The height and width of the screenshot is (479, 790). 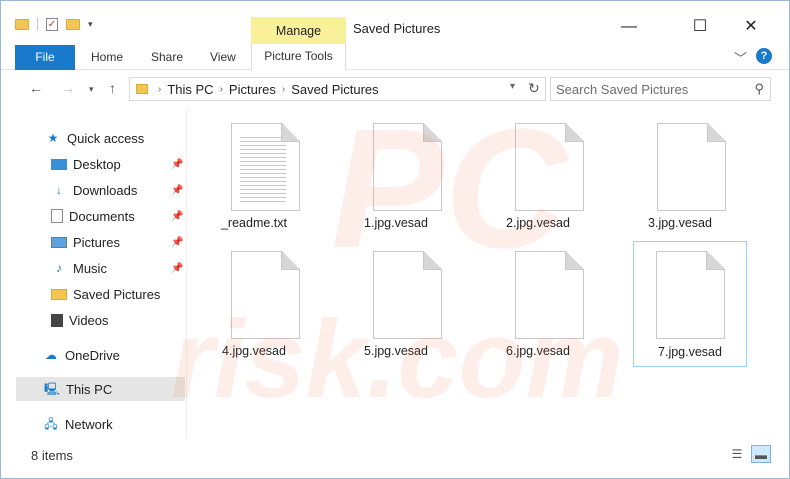 I want to click on title-bar: ✓ ▾ Manage Saved Pictures — ☐ ✕, so click(x=395, y=23).